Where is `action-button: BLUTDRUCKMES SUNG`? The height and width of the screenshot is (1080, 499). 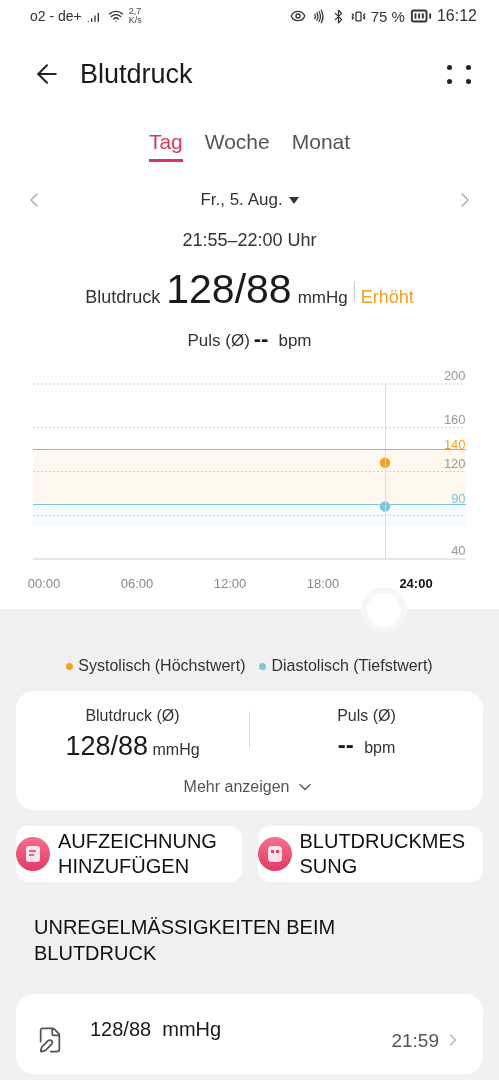 action-button: BLUTDRUCKMES SUNG is located at coordinates (370, 854).